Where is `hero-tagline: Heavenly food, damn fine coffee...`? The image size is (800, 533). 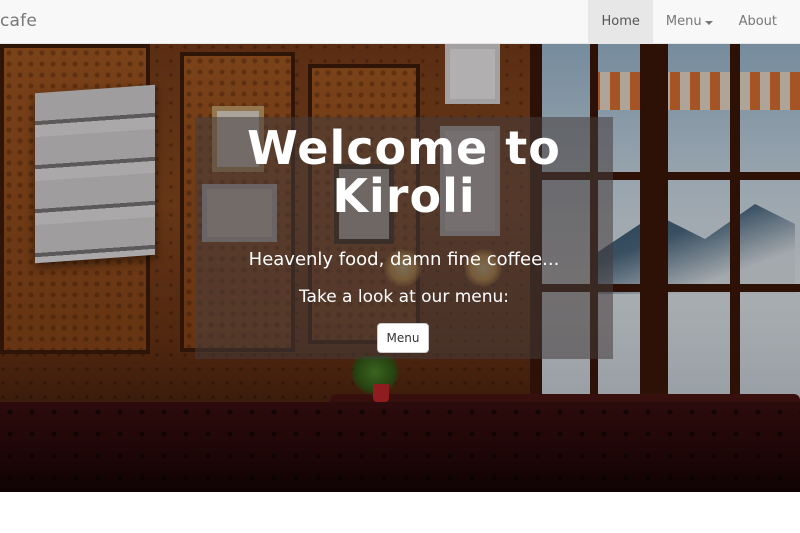 hero-tagline: Heavenly food, damn fine coffee... is located at coordinates (404, 259).